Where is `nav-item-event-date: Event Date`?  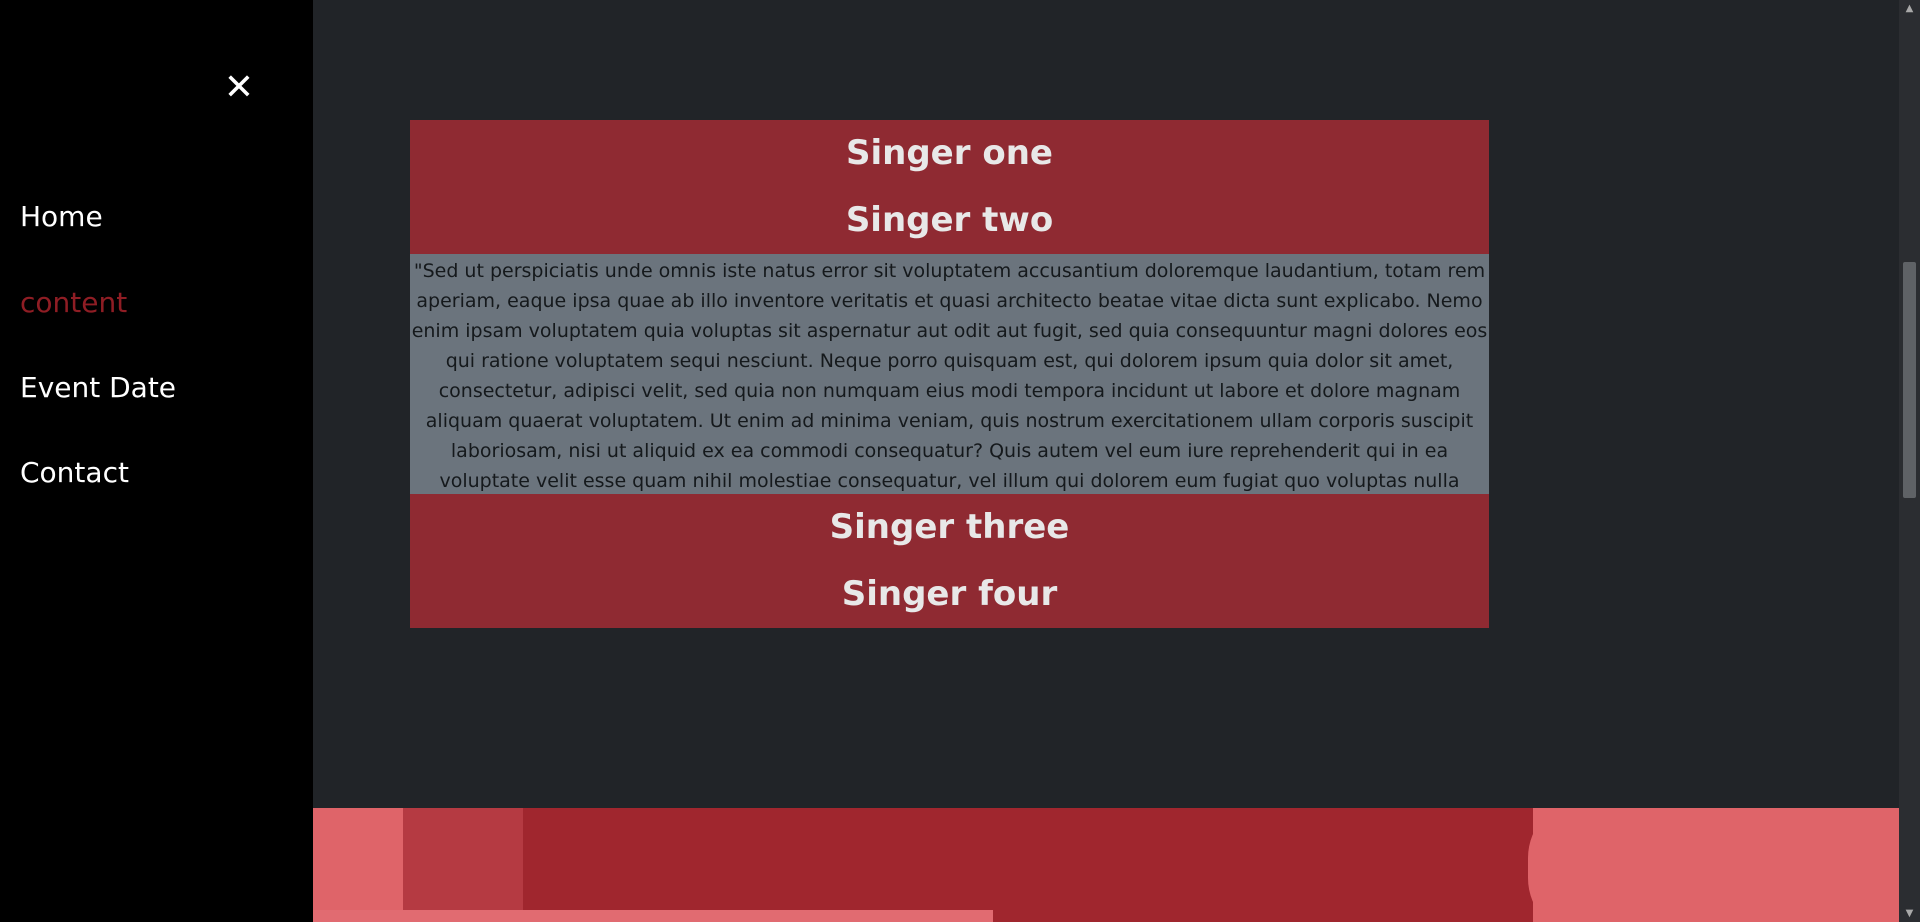
nav-item-event-date: Event Date is located at coordinates (98, 388).